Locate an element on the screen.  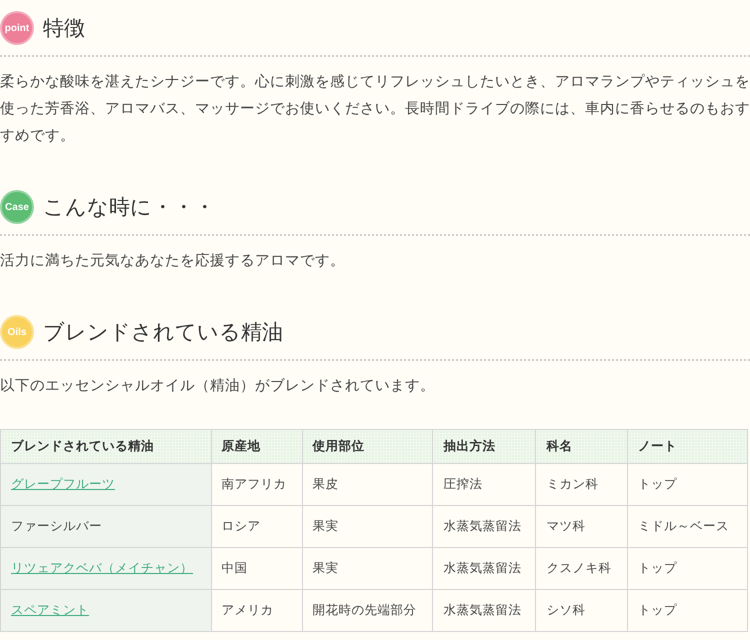
oil-link: グレープフルーツ is located at coordinates (63, 483).